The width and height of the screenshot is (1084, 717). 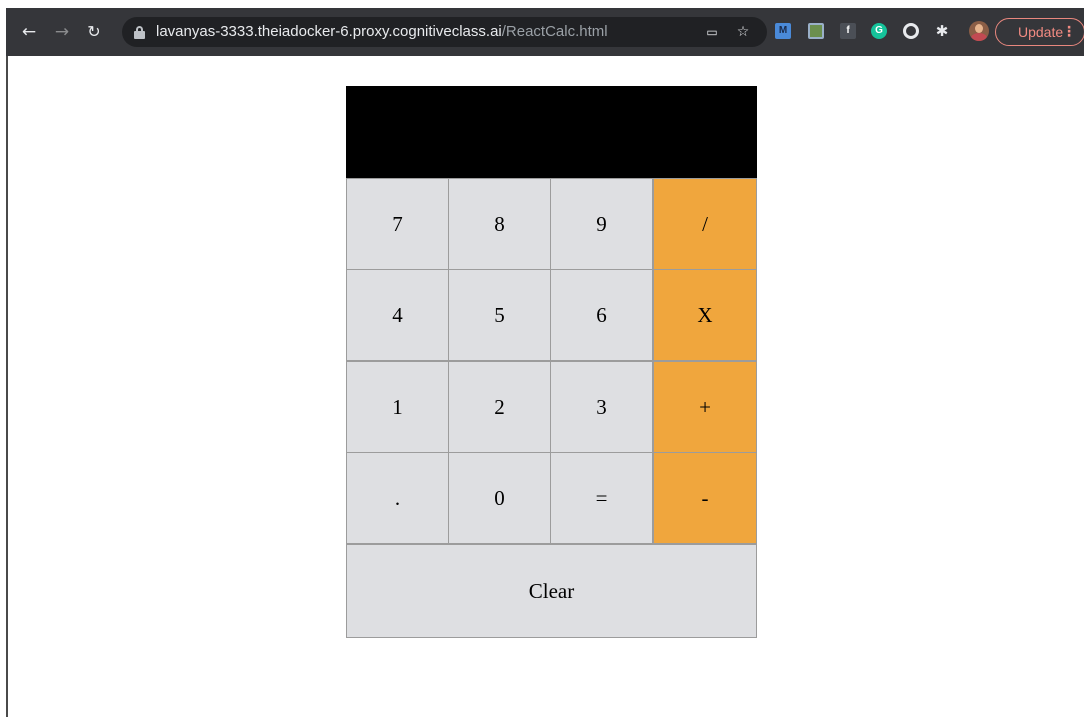 What do you see at coordinates (397, 498) in the screenshot?
I see `key-decimal: .` at bounding box center [397, 498].